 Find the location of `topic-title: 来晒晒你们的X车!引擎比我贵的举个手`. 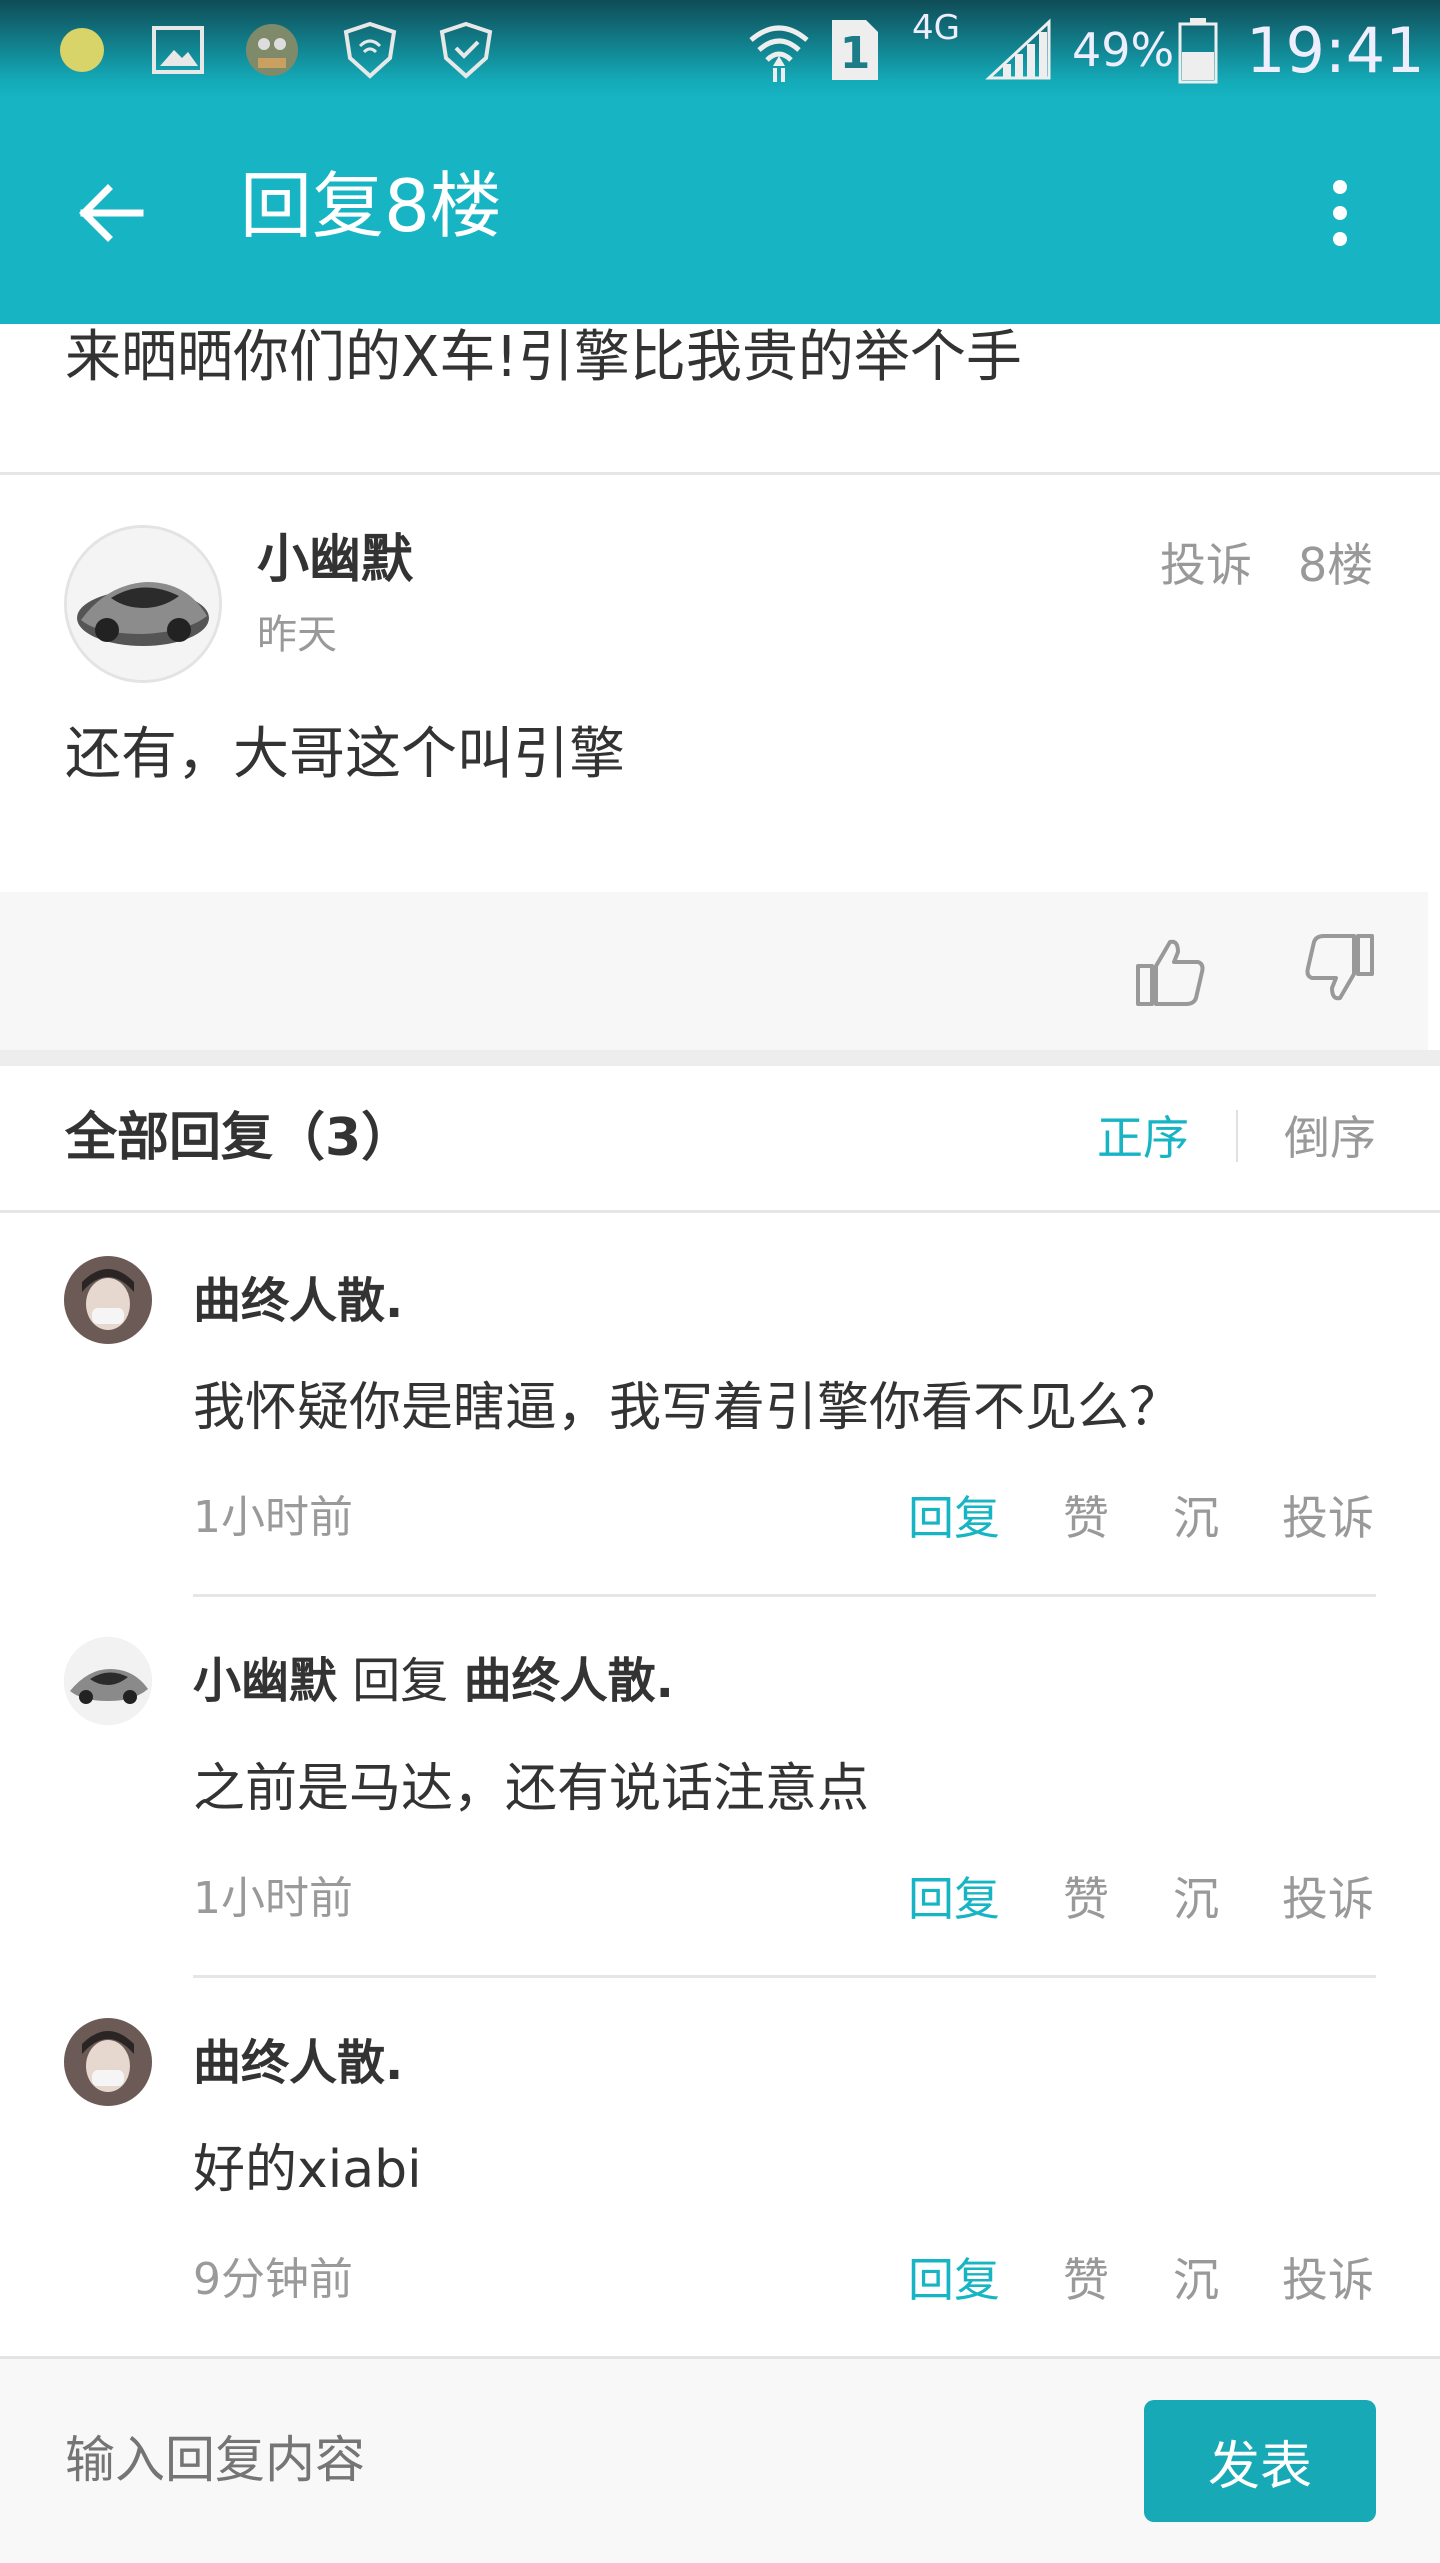

topic-title: 来晒晒你们的X车!引擎比我贵的举个手 is located at coordinates (543, 357).